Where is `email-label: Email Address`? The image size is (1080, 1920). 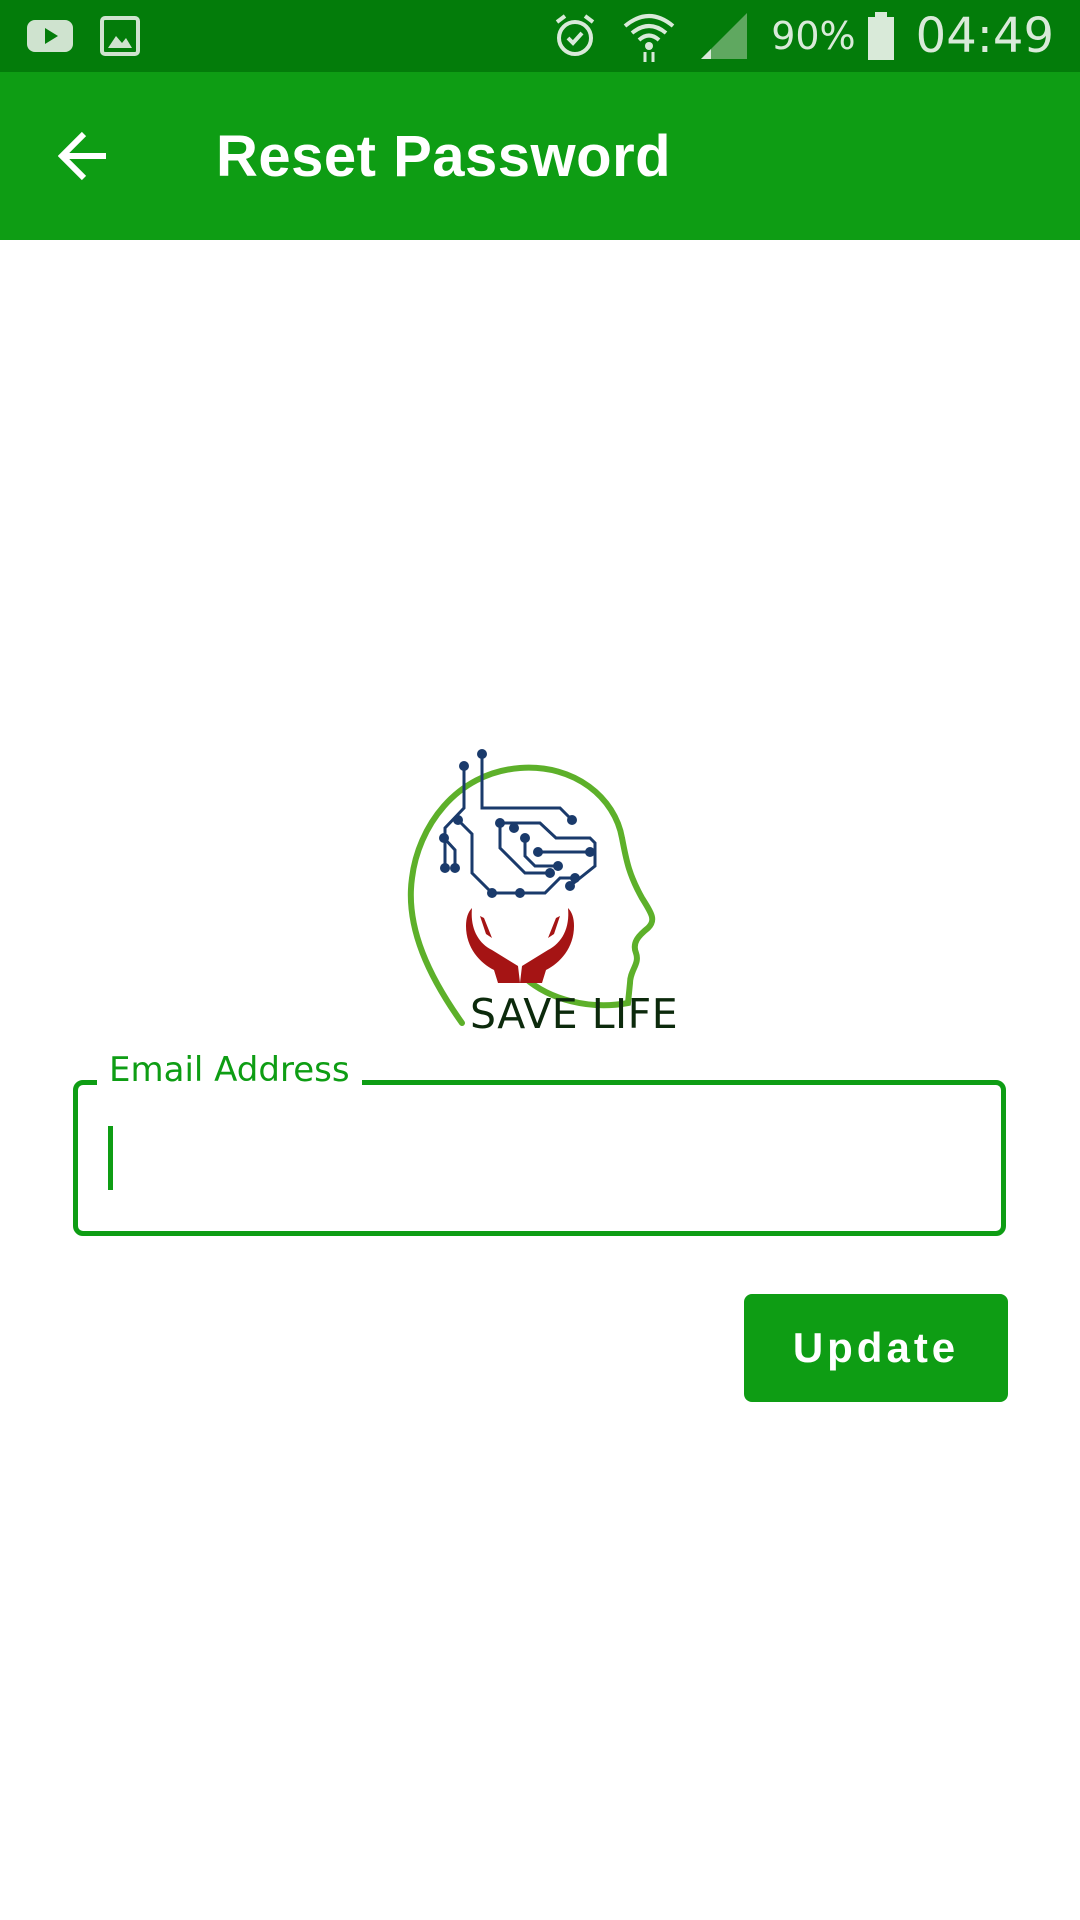
email-label: Email Address is located at coordinates (229, 1070).